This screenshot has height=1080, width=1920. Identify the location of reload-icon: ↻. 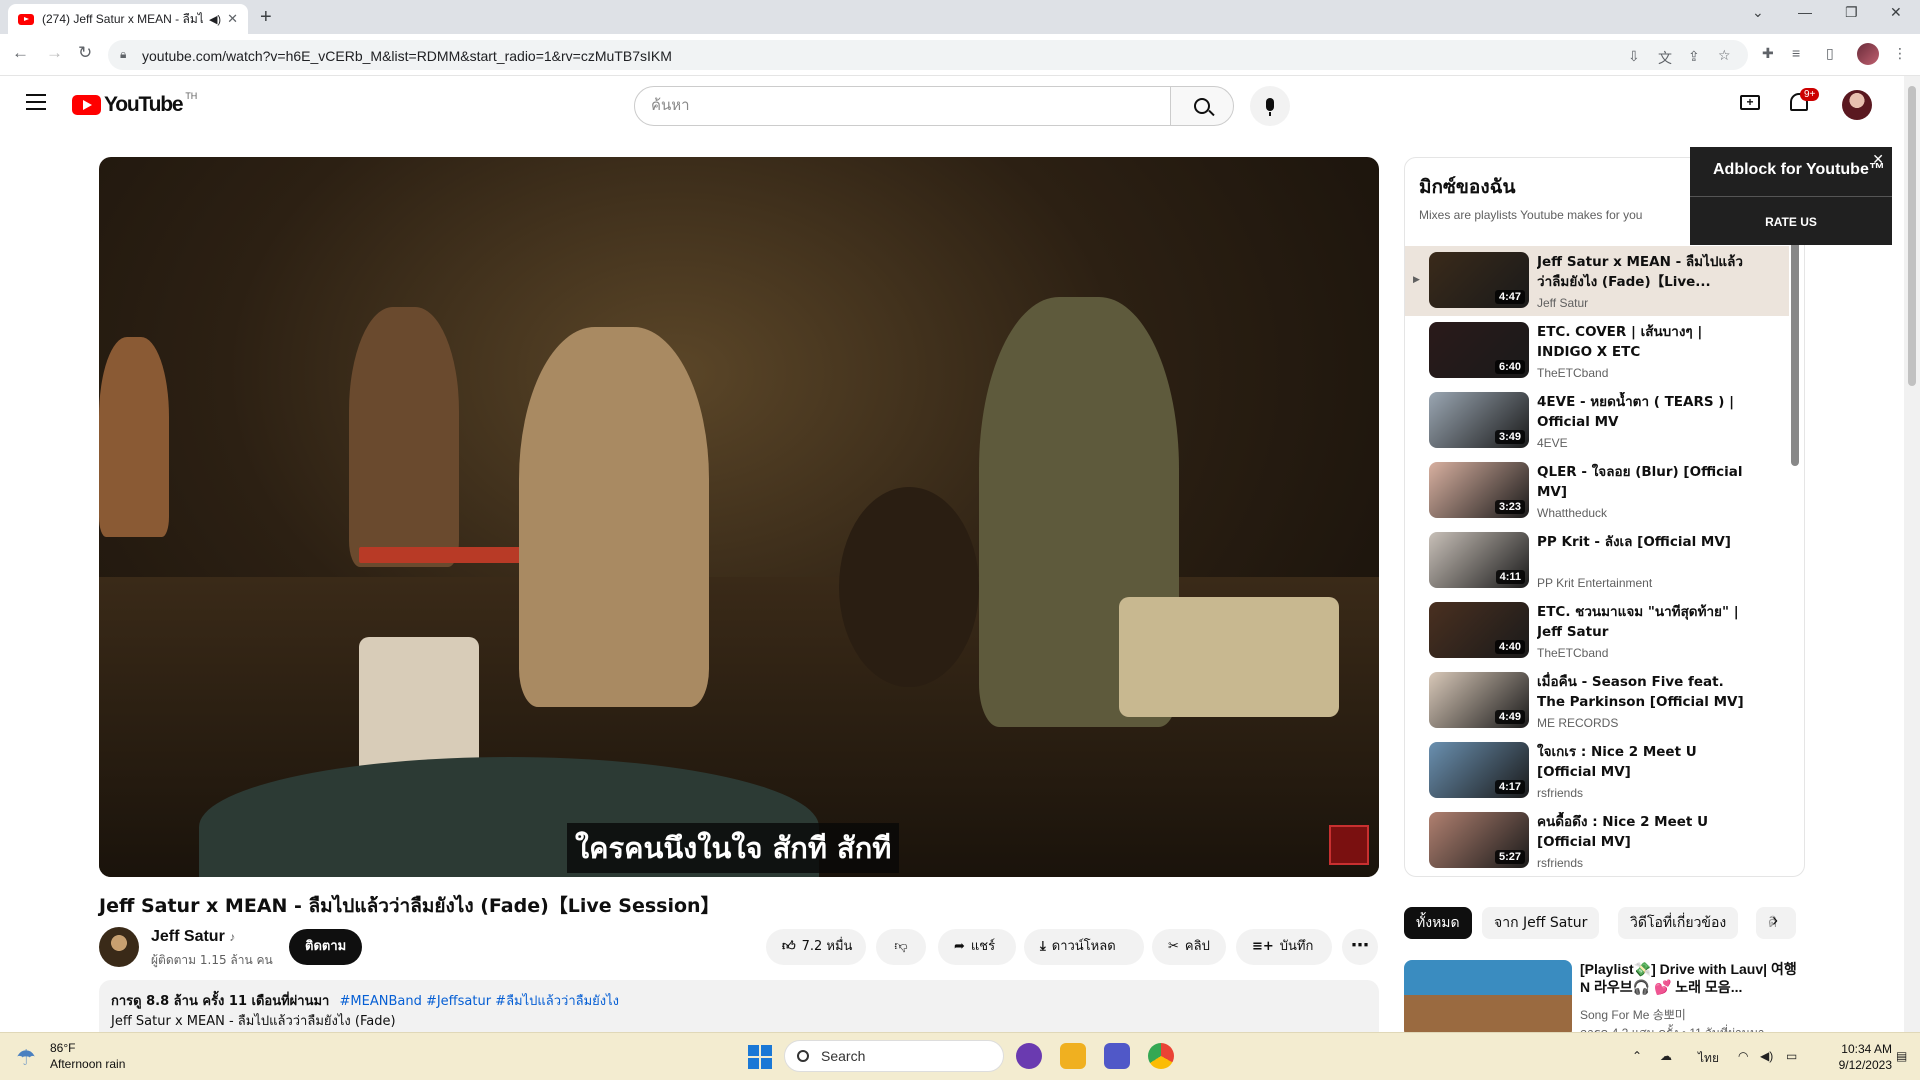
(85, 53).